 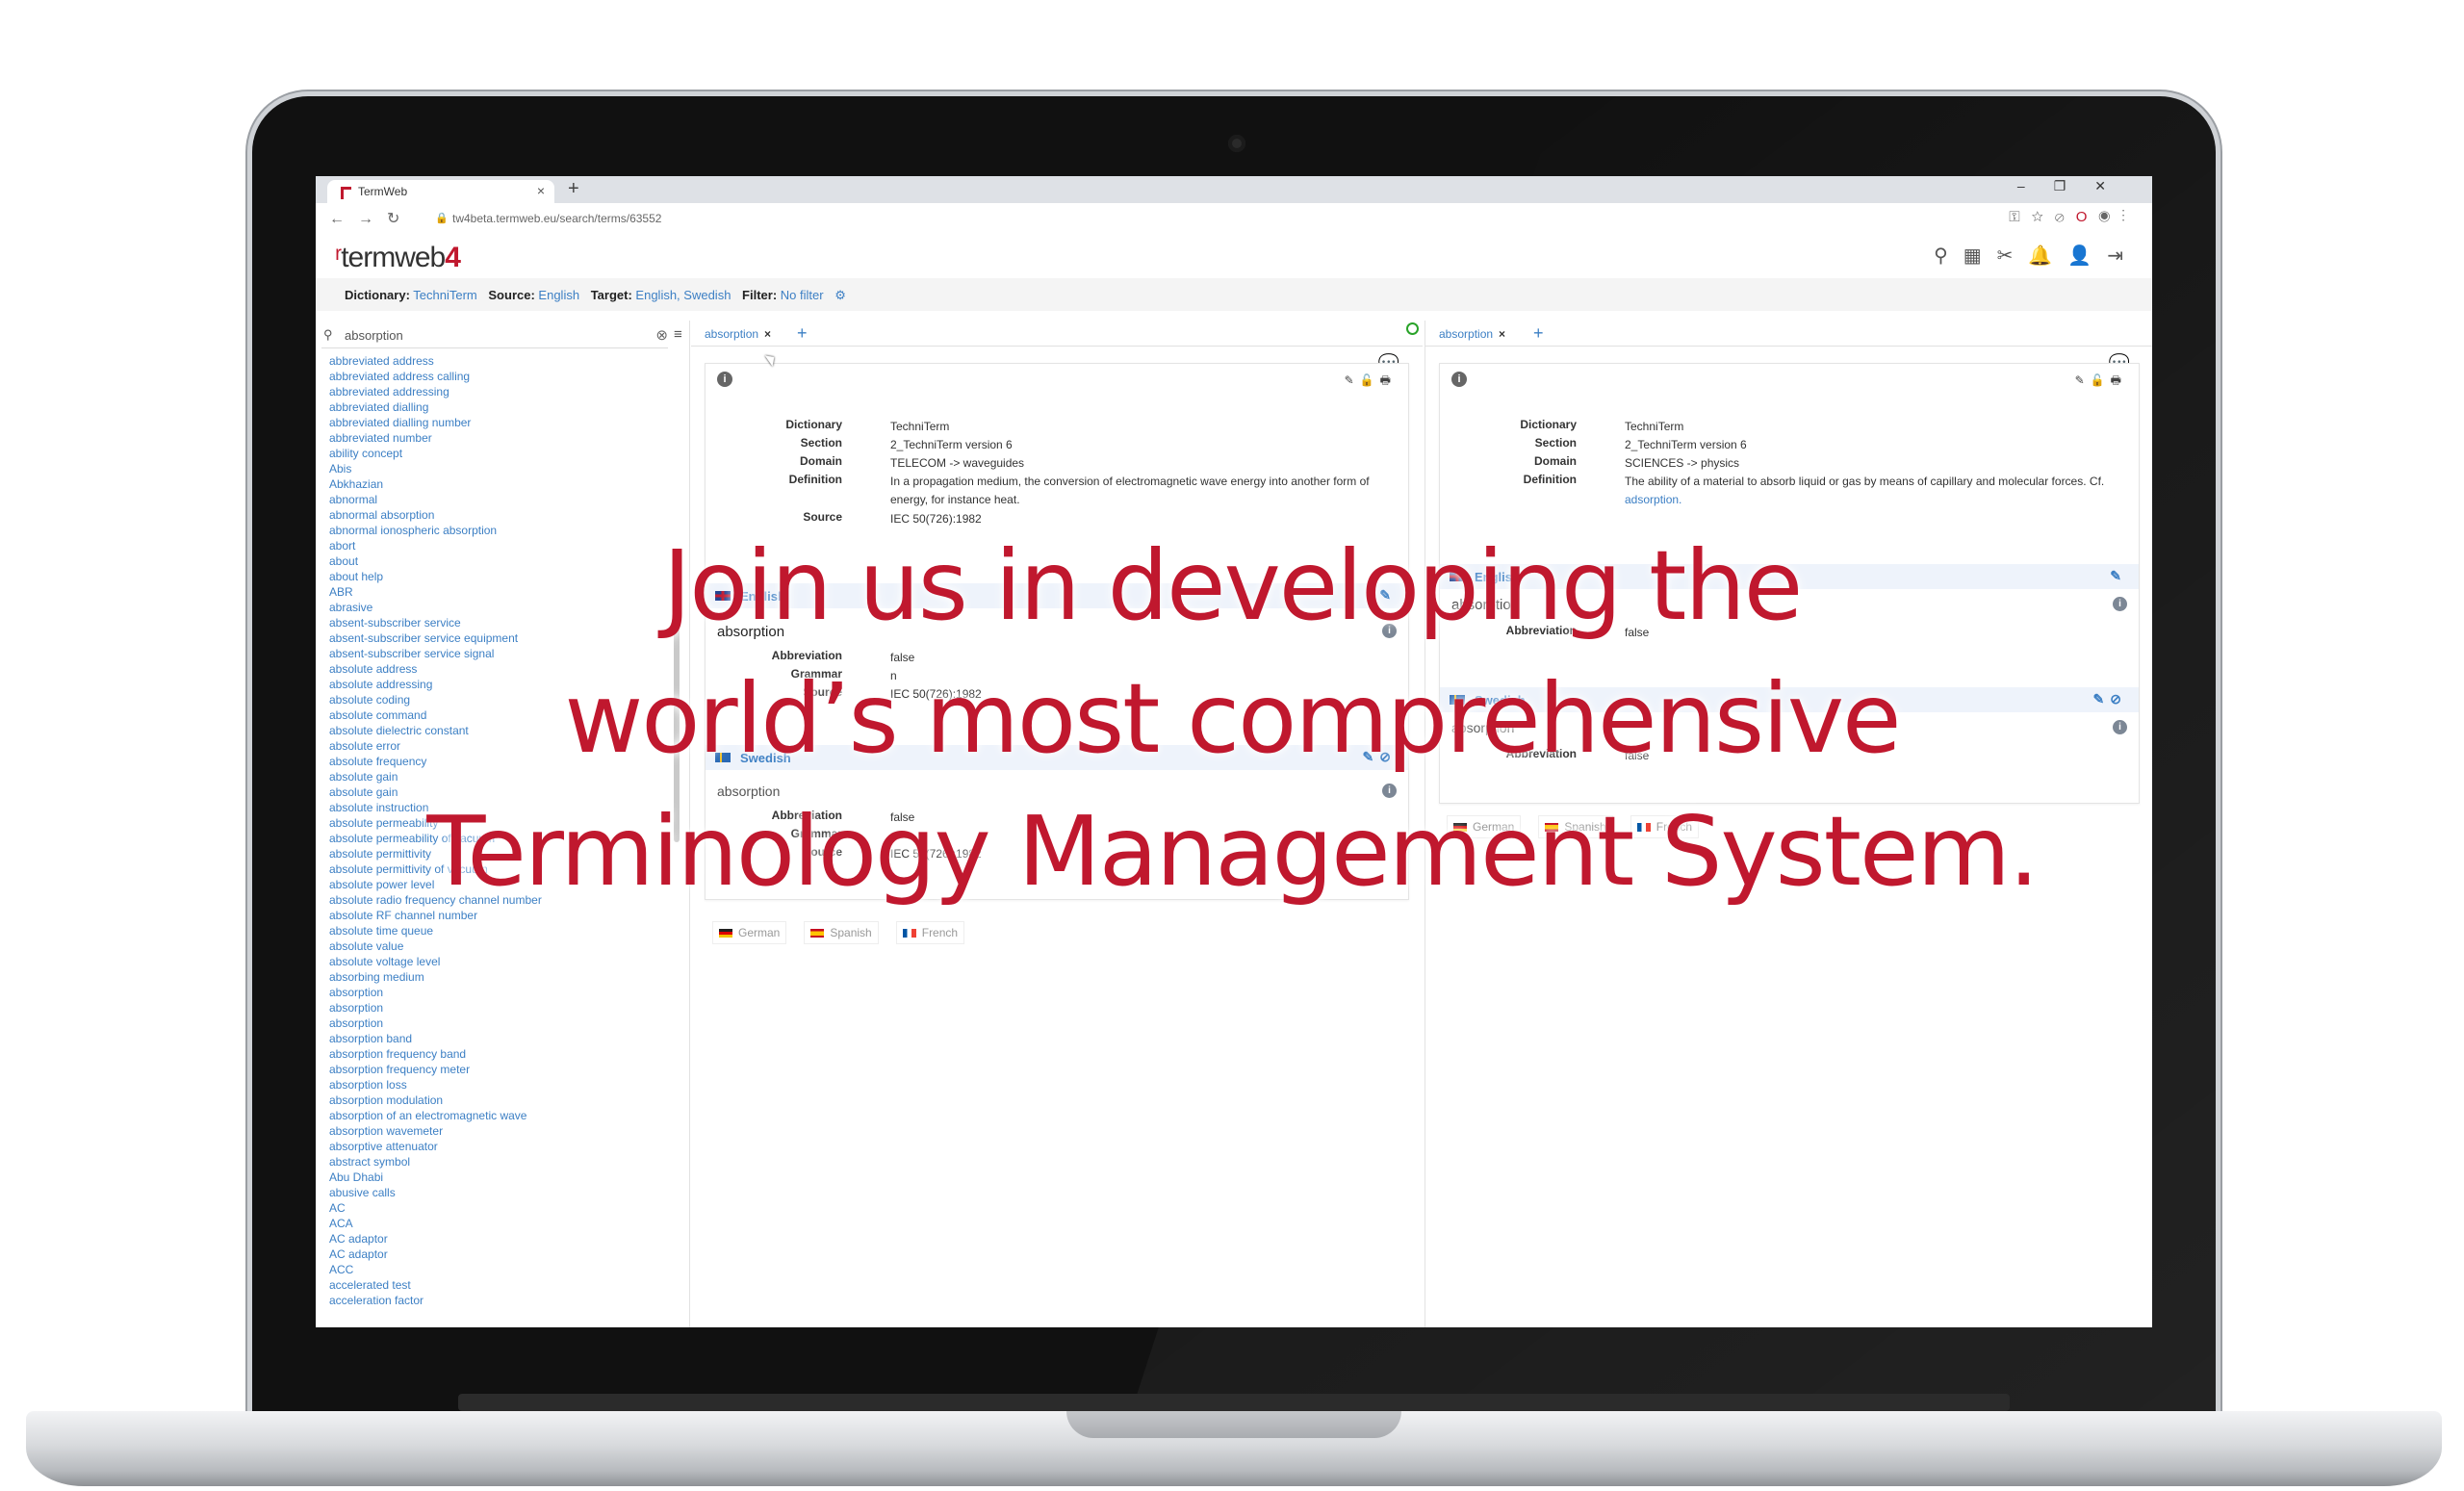 What do you see at coordinates (502, 1131) in the screenshot?
I see `term-list-item: absorption wavemeter` at bounding box center [502, 1131].